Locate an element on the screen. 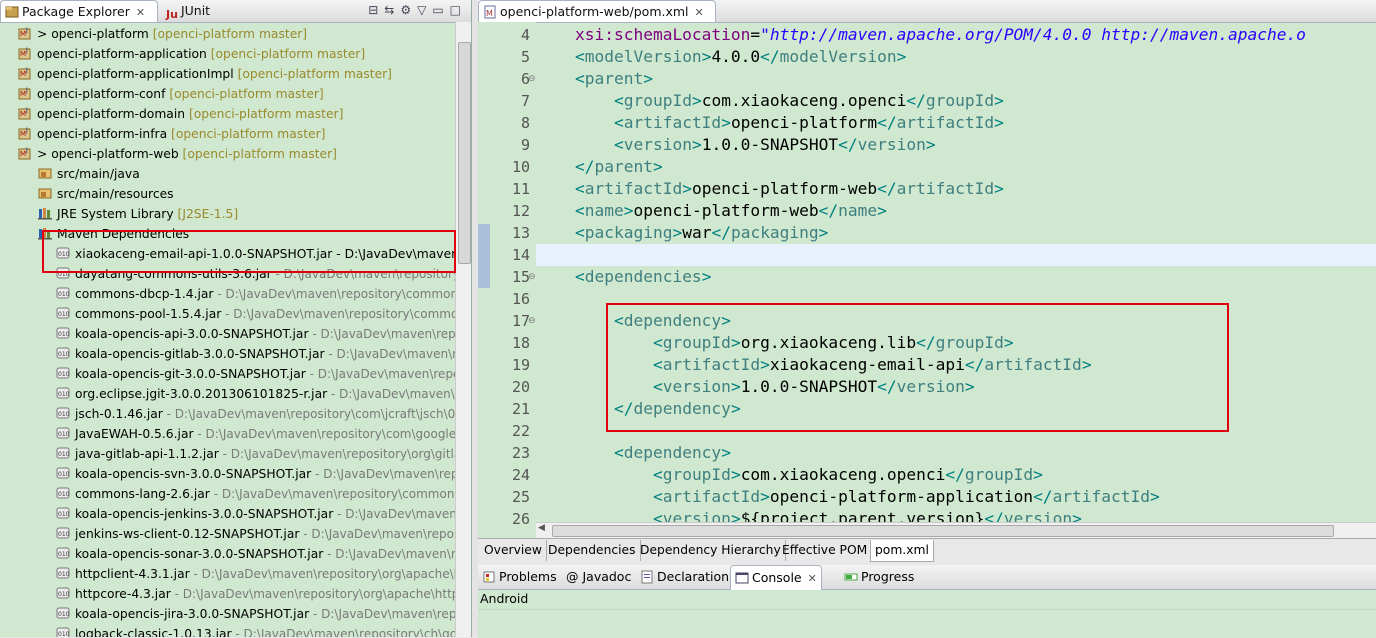 The width and height of the screenshot is (1376, 638). git-branch-decoration: [openci-platform master] is located at coordinates (244, 94).